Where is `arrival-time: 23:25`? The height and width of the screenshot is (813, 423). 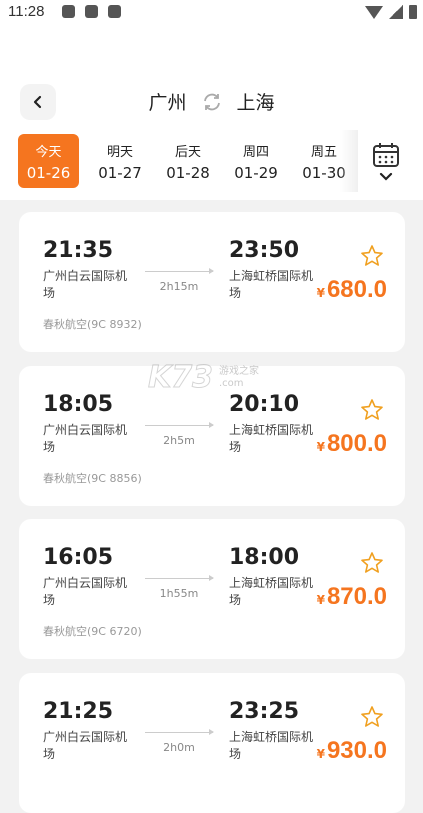
arrival-time: 23:25 is located at coordinates (264, 711).